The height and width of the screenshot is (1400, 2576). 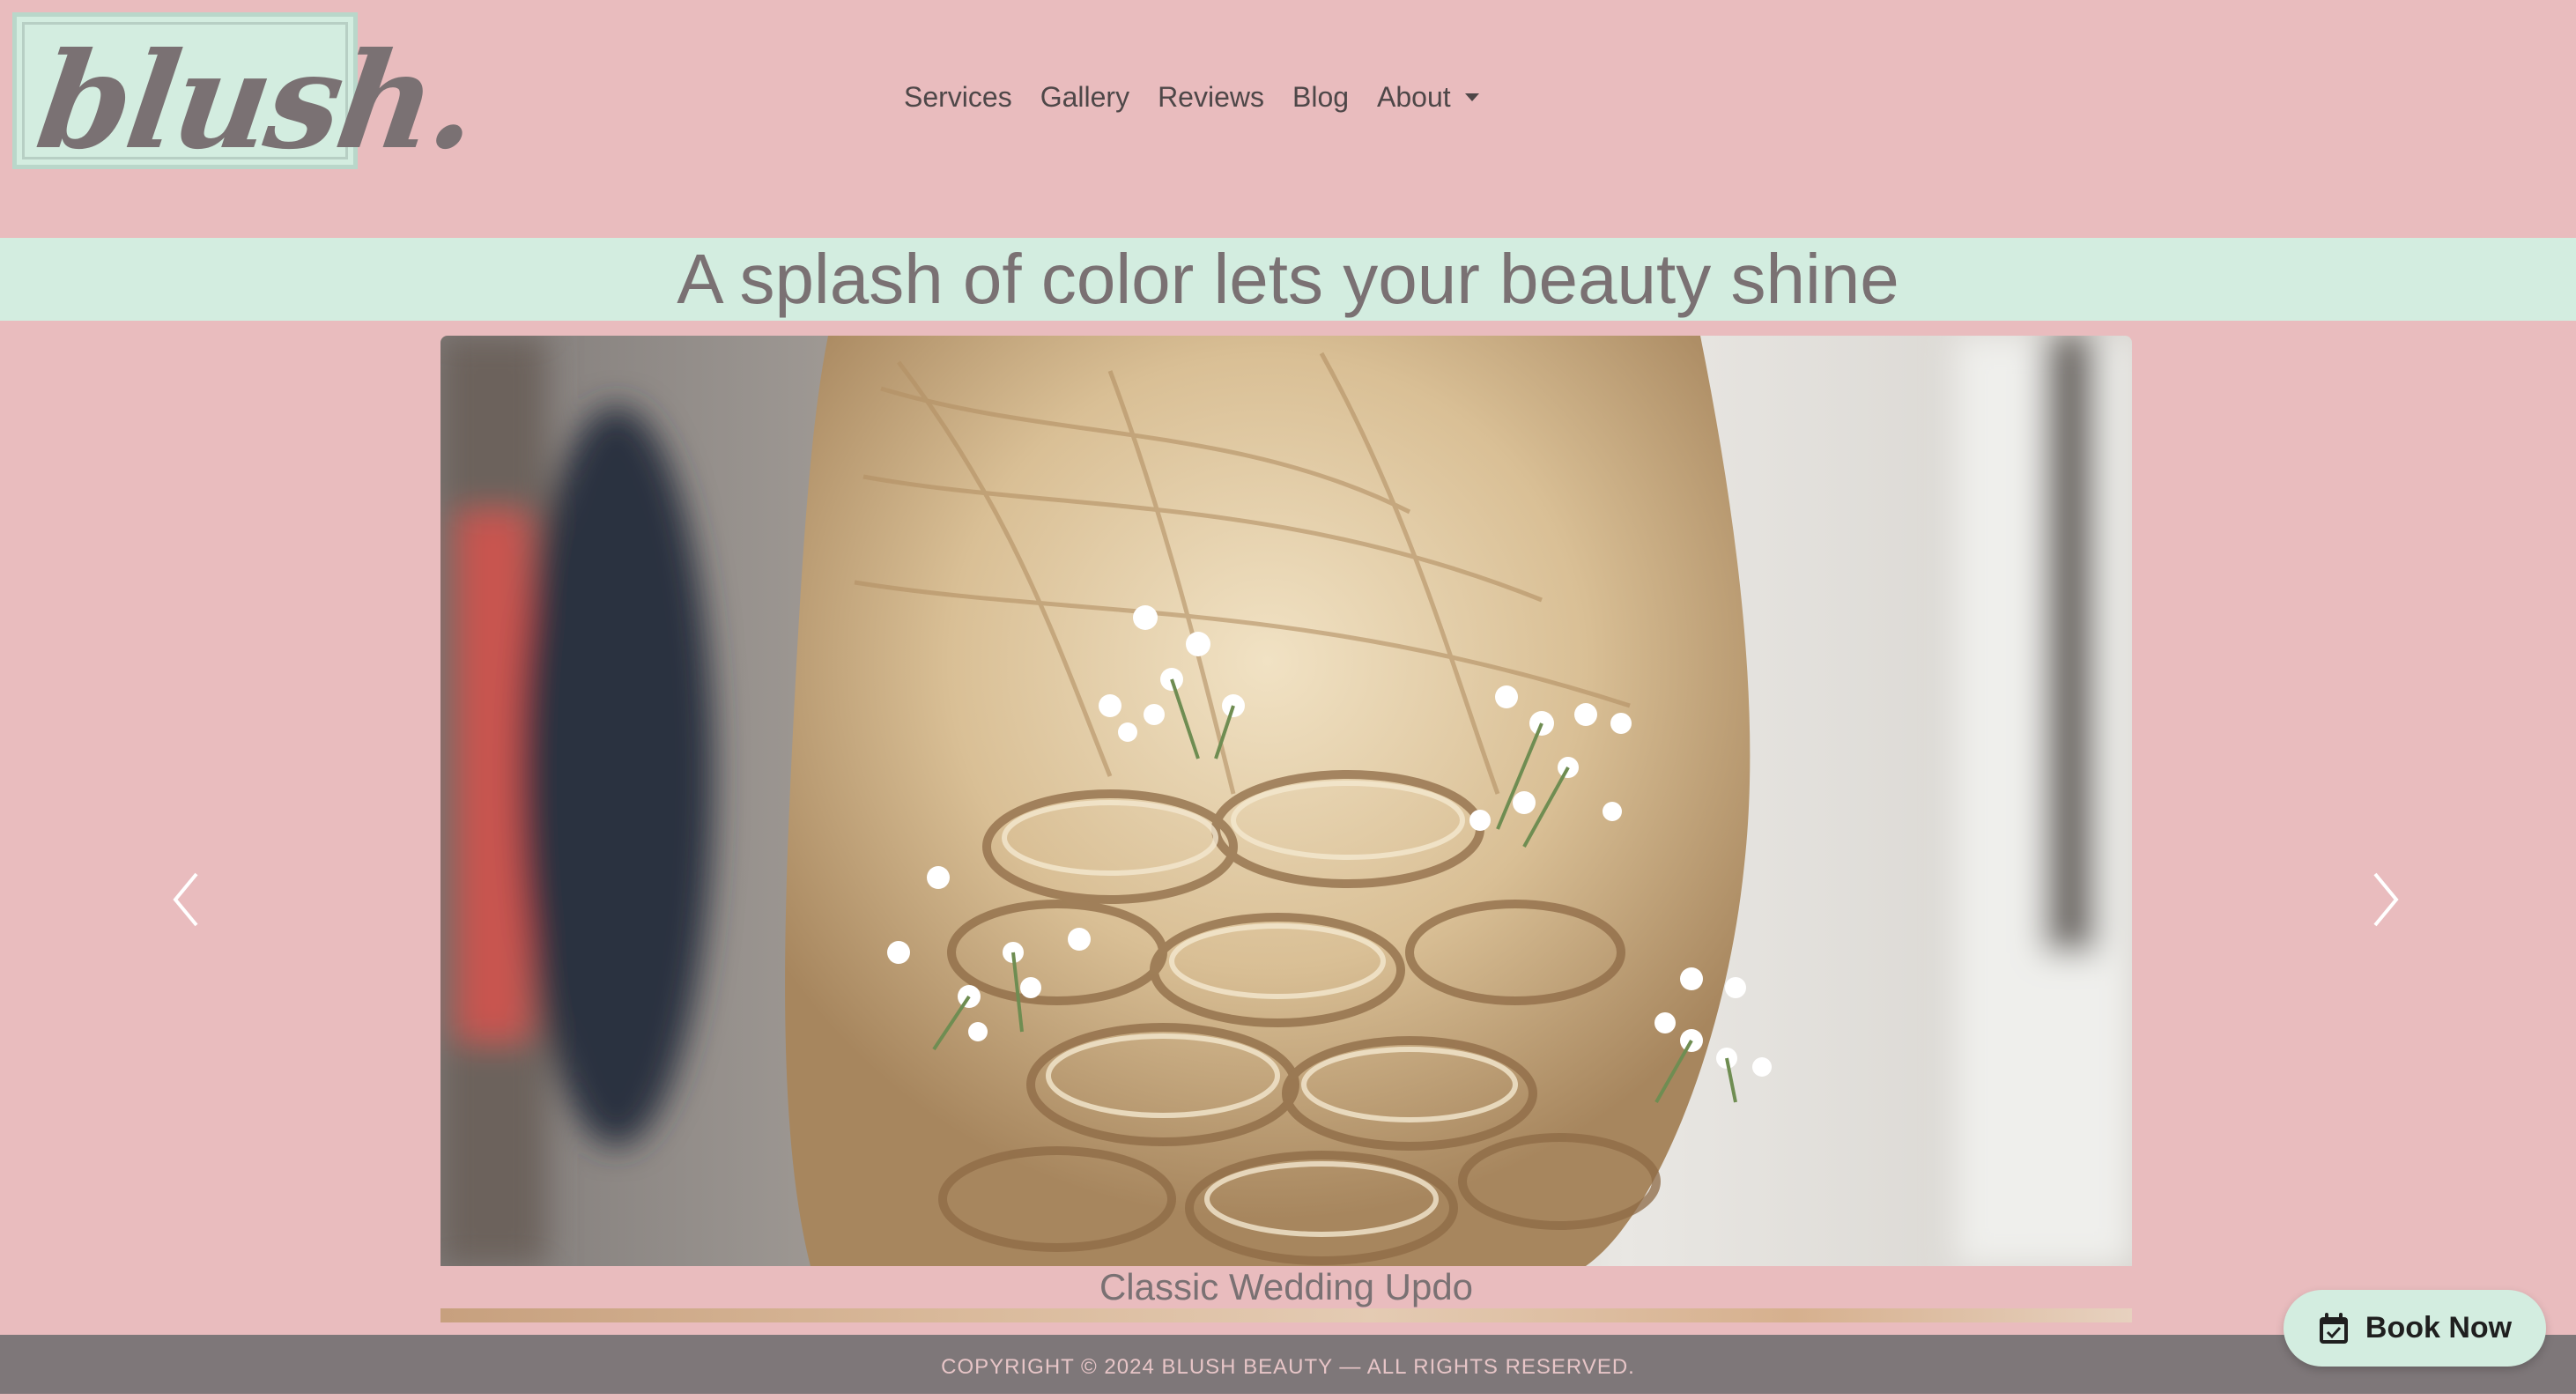 I want to click on nav-item-reviews: Reviews, so click(x=1211, y=97).